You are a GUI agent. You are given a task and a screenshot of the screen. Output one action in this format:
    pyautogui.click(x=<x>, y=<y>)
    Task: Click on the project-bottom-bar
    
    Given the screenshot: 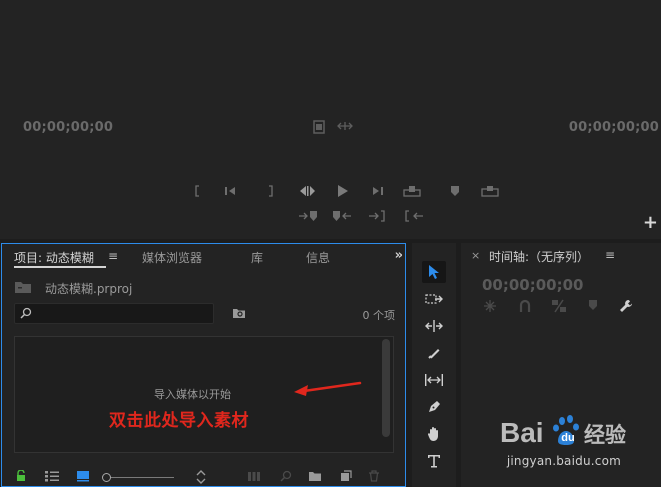 What is the action you would take?
    pyautogui.click(x=203, y=478)
    